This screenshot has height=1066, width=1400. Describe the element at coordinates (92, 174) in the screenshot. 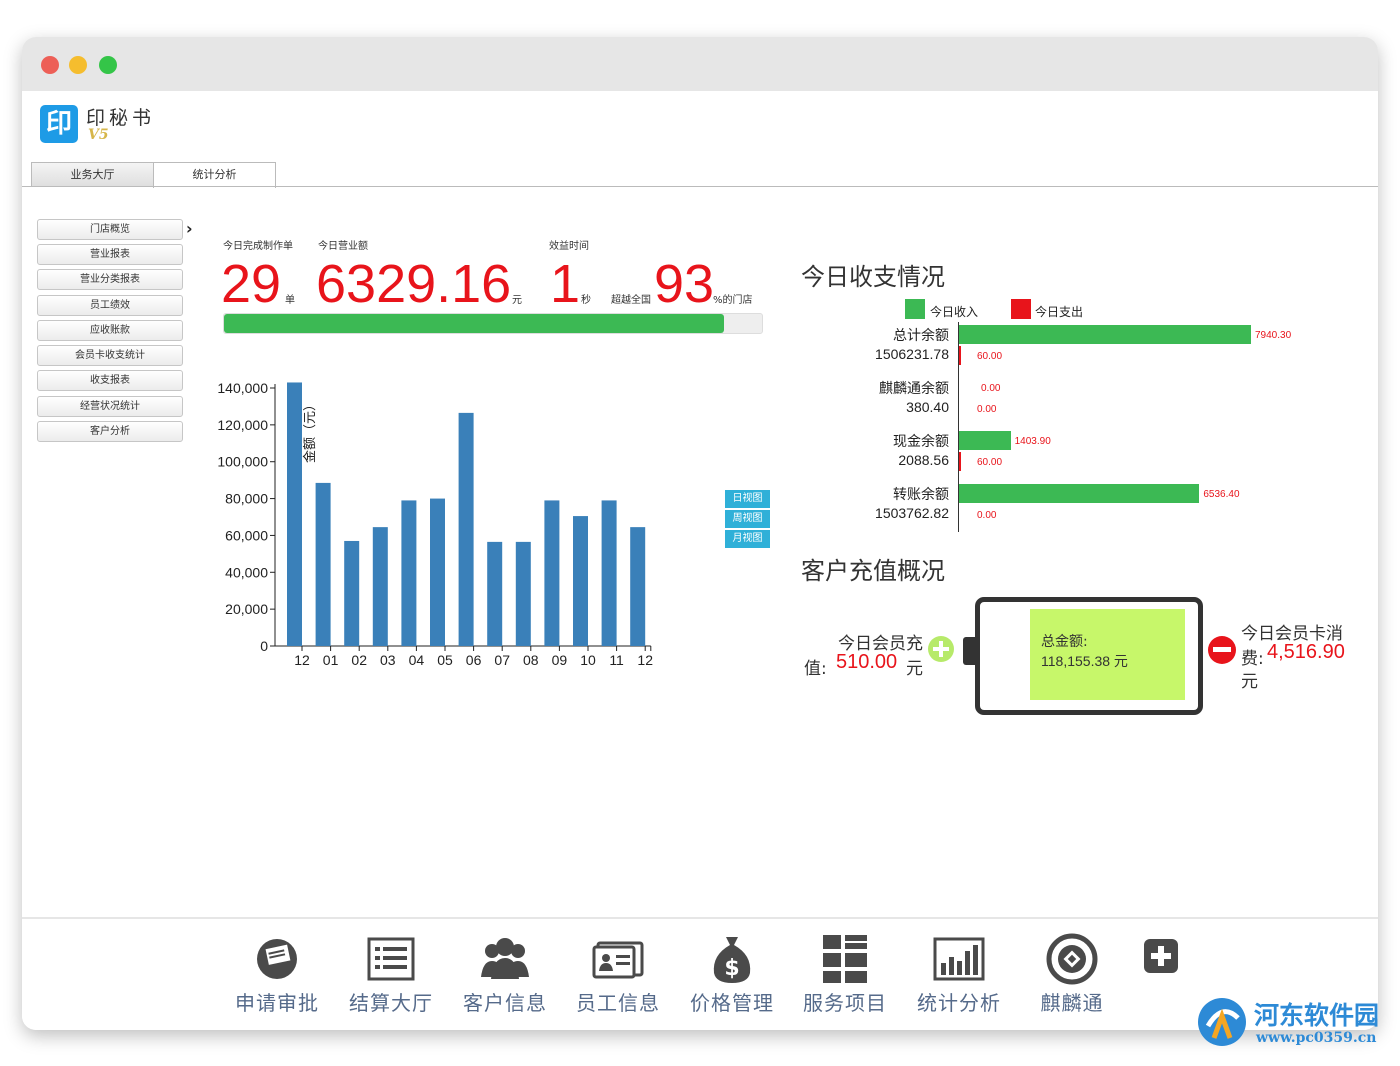

I see `tab-business-hall: 业务大厅` at that location.